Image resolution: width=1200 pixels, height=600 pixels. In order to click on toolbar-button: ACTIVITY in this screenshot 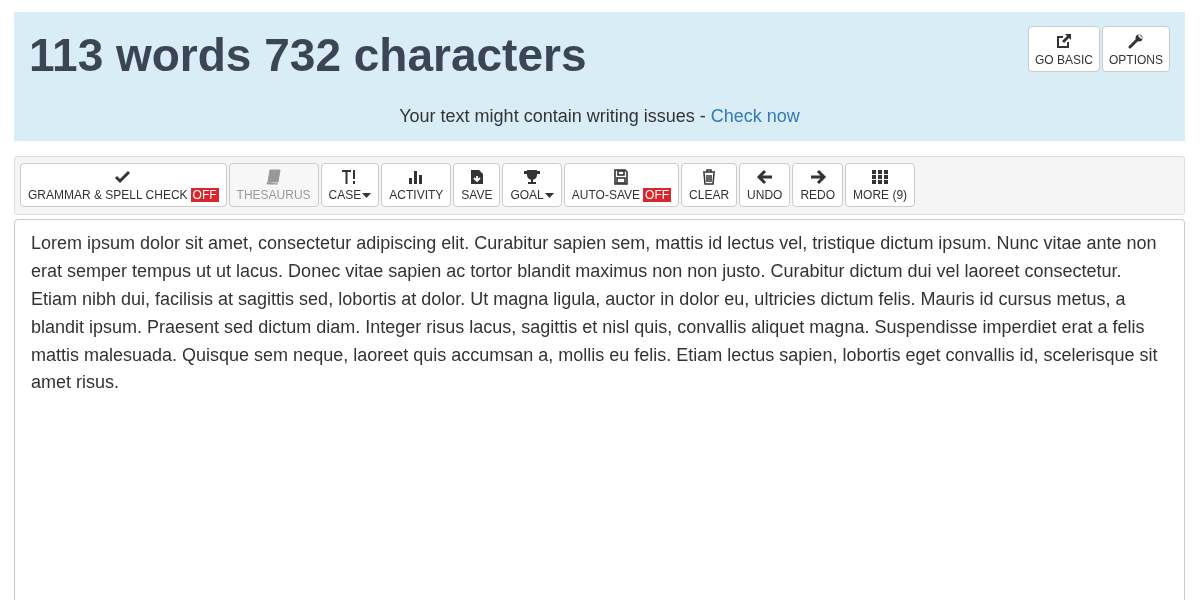, I will do `click(416, 185)`.